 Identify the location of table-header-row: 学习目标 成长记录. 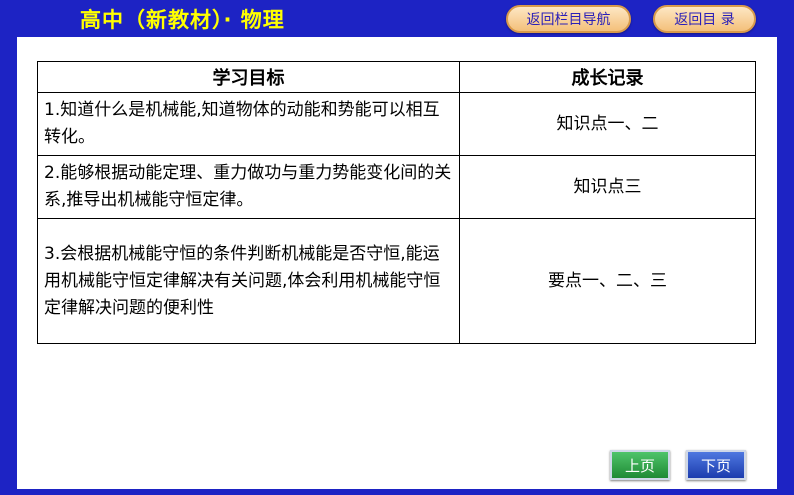
(396, 77).